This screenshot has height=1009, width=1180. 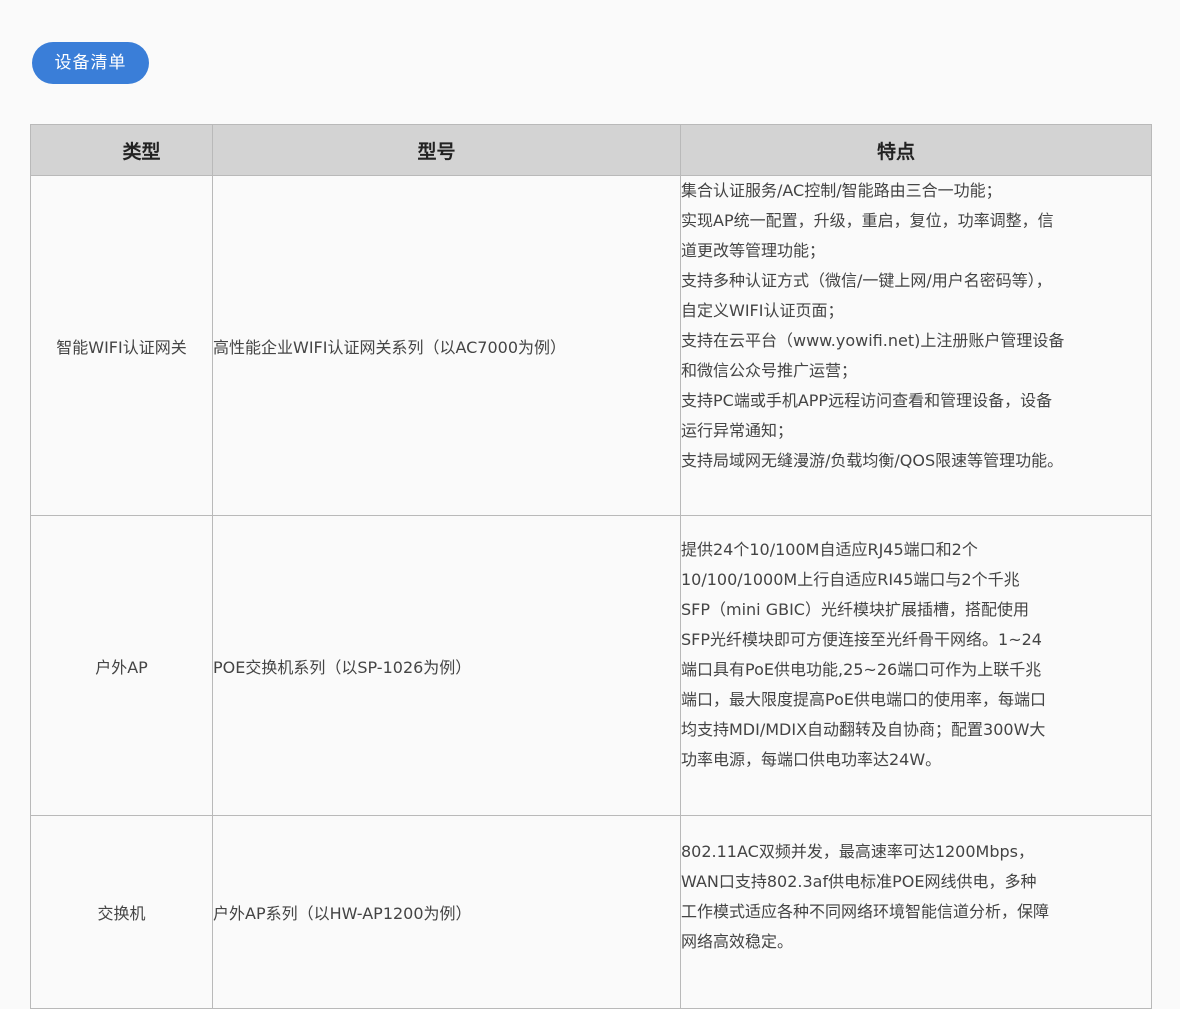 What do you see at coordinates (737, 430) in the screenshot?
I see `feature-line: 运行异常通知；` at bounding box center [737, 430].